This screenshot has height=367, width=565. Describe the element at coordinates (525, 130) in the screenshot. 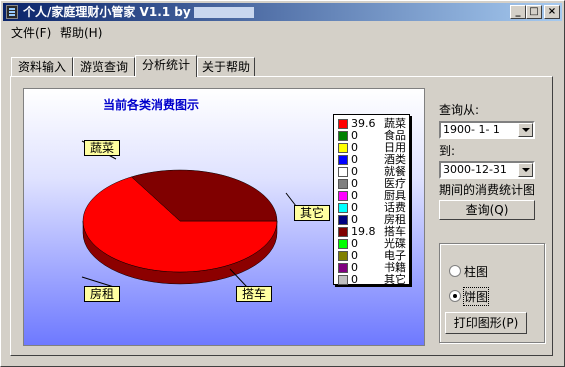

I see `from-date-dropdown-button` at that location.